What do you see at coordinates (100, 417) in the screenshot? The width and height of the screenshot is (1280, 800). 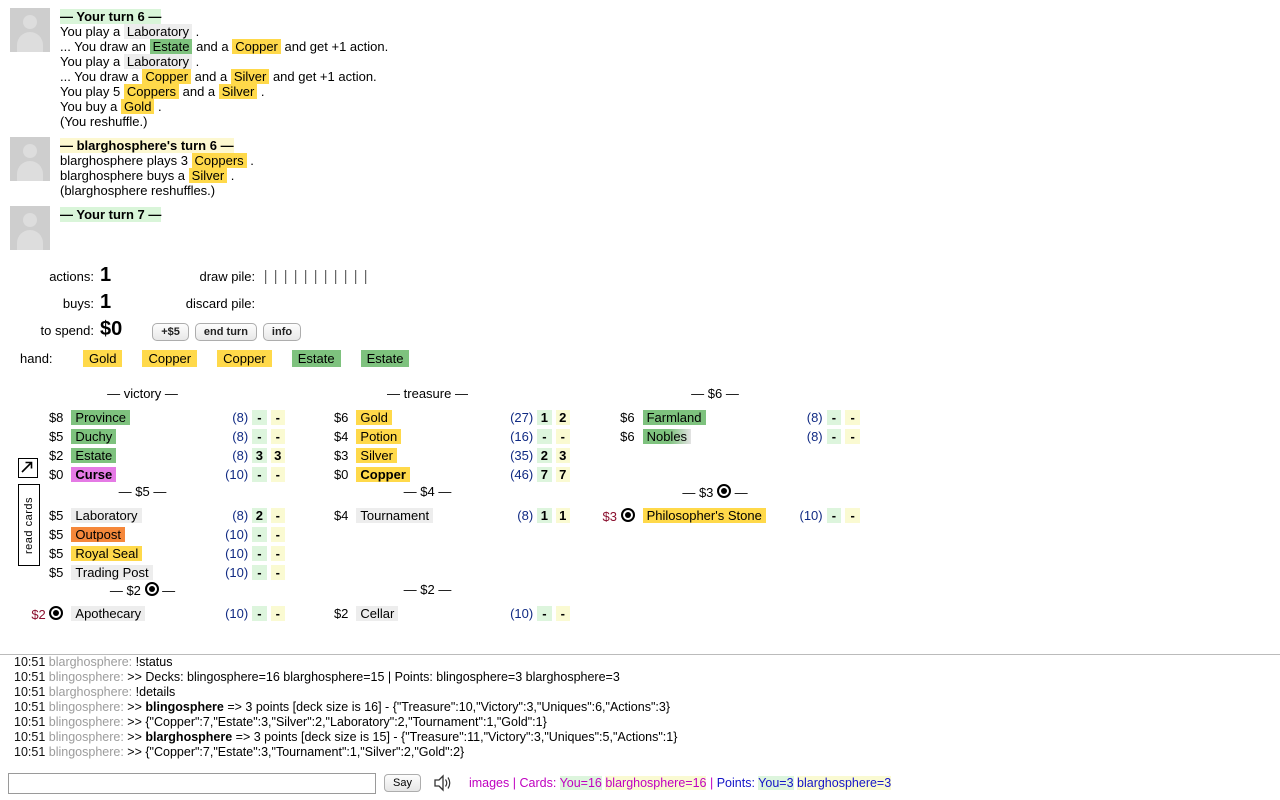 I see `card-chip: Province` at bounding box center [100, 417].